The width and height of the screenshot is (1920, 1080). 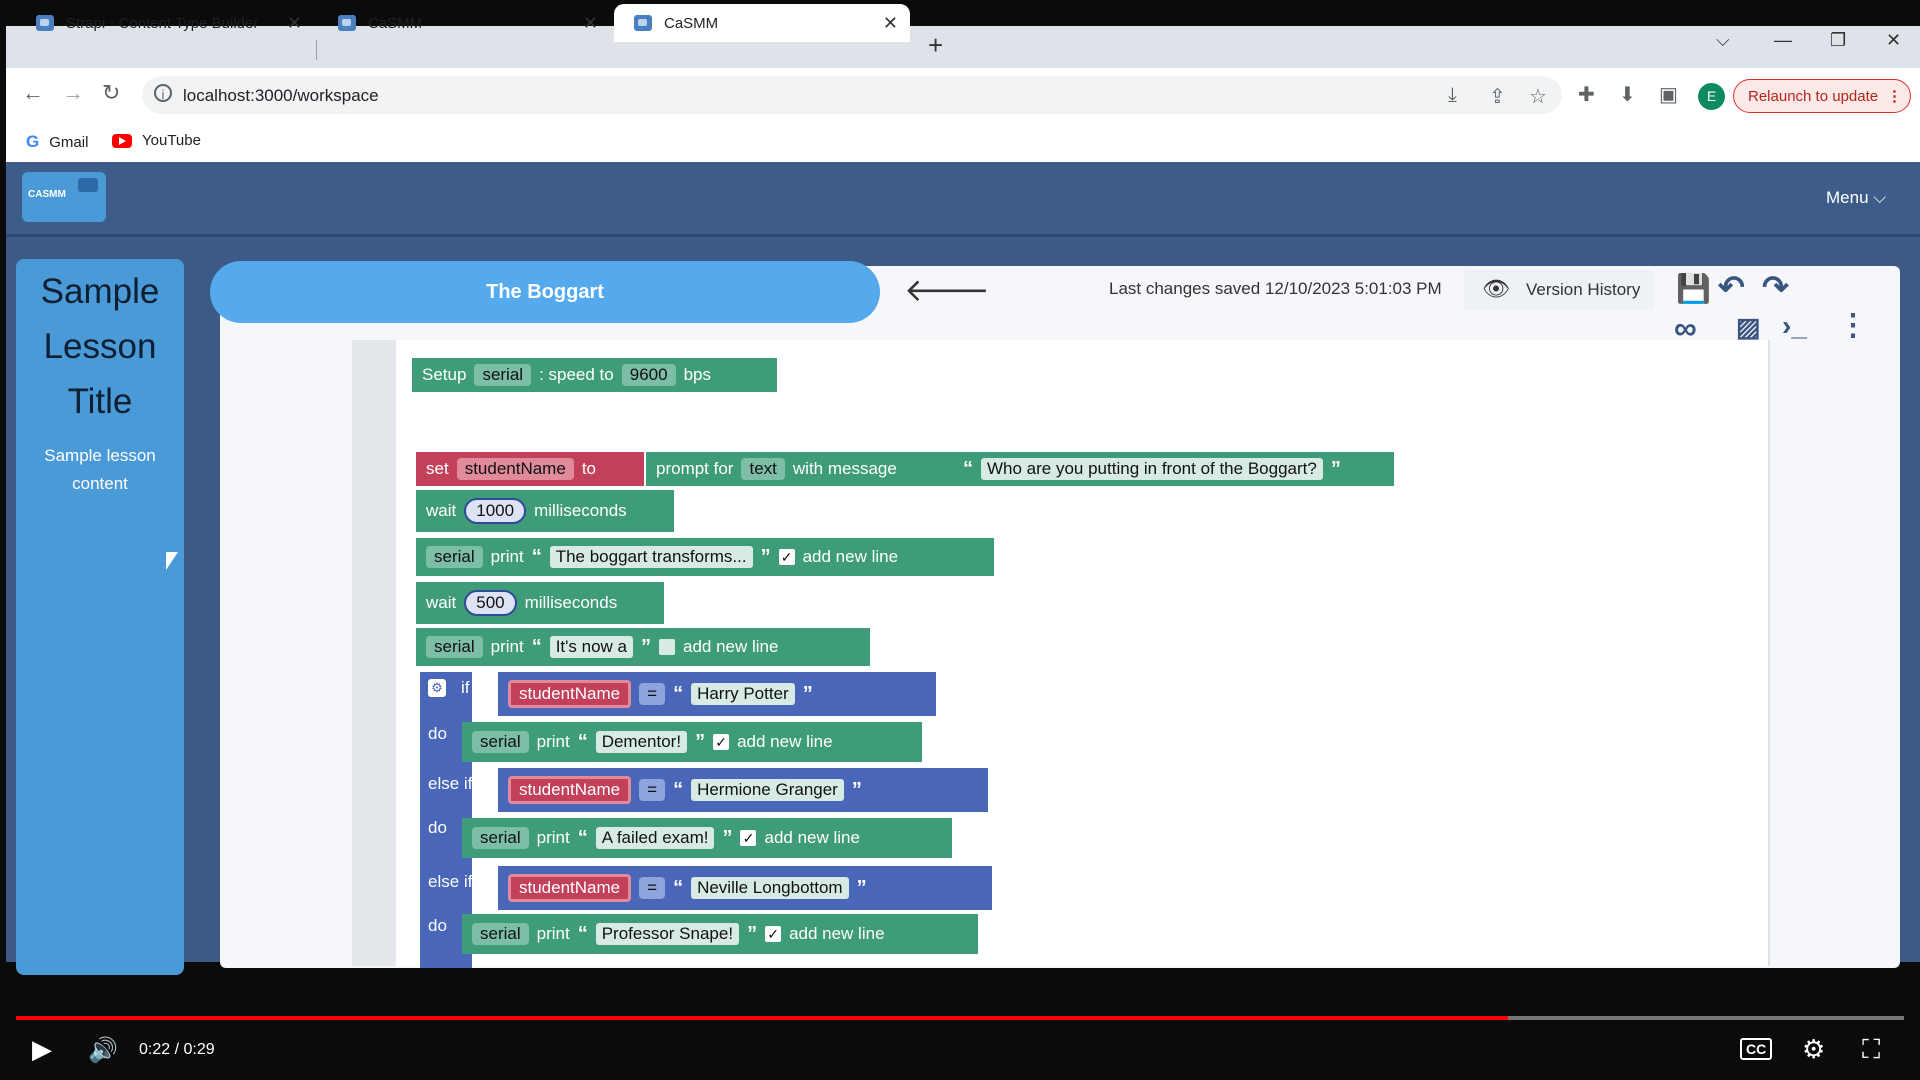 What do you see at coordinates (495, 511) in the screenshot?
I see `number-input: 1000` at bounding box center [495, 511].